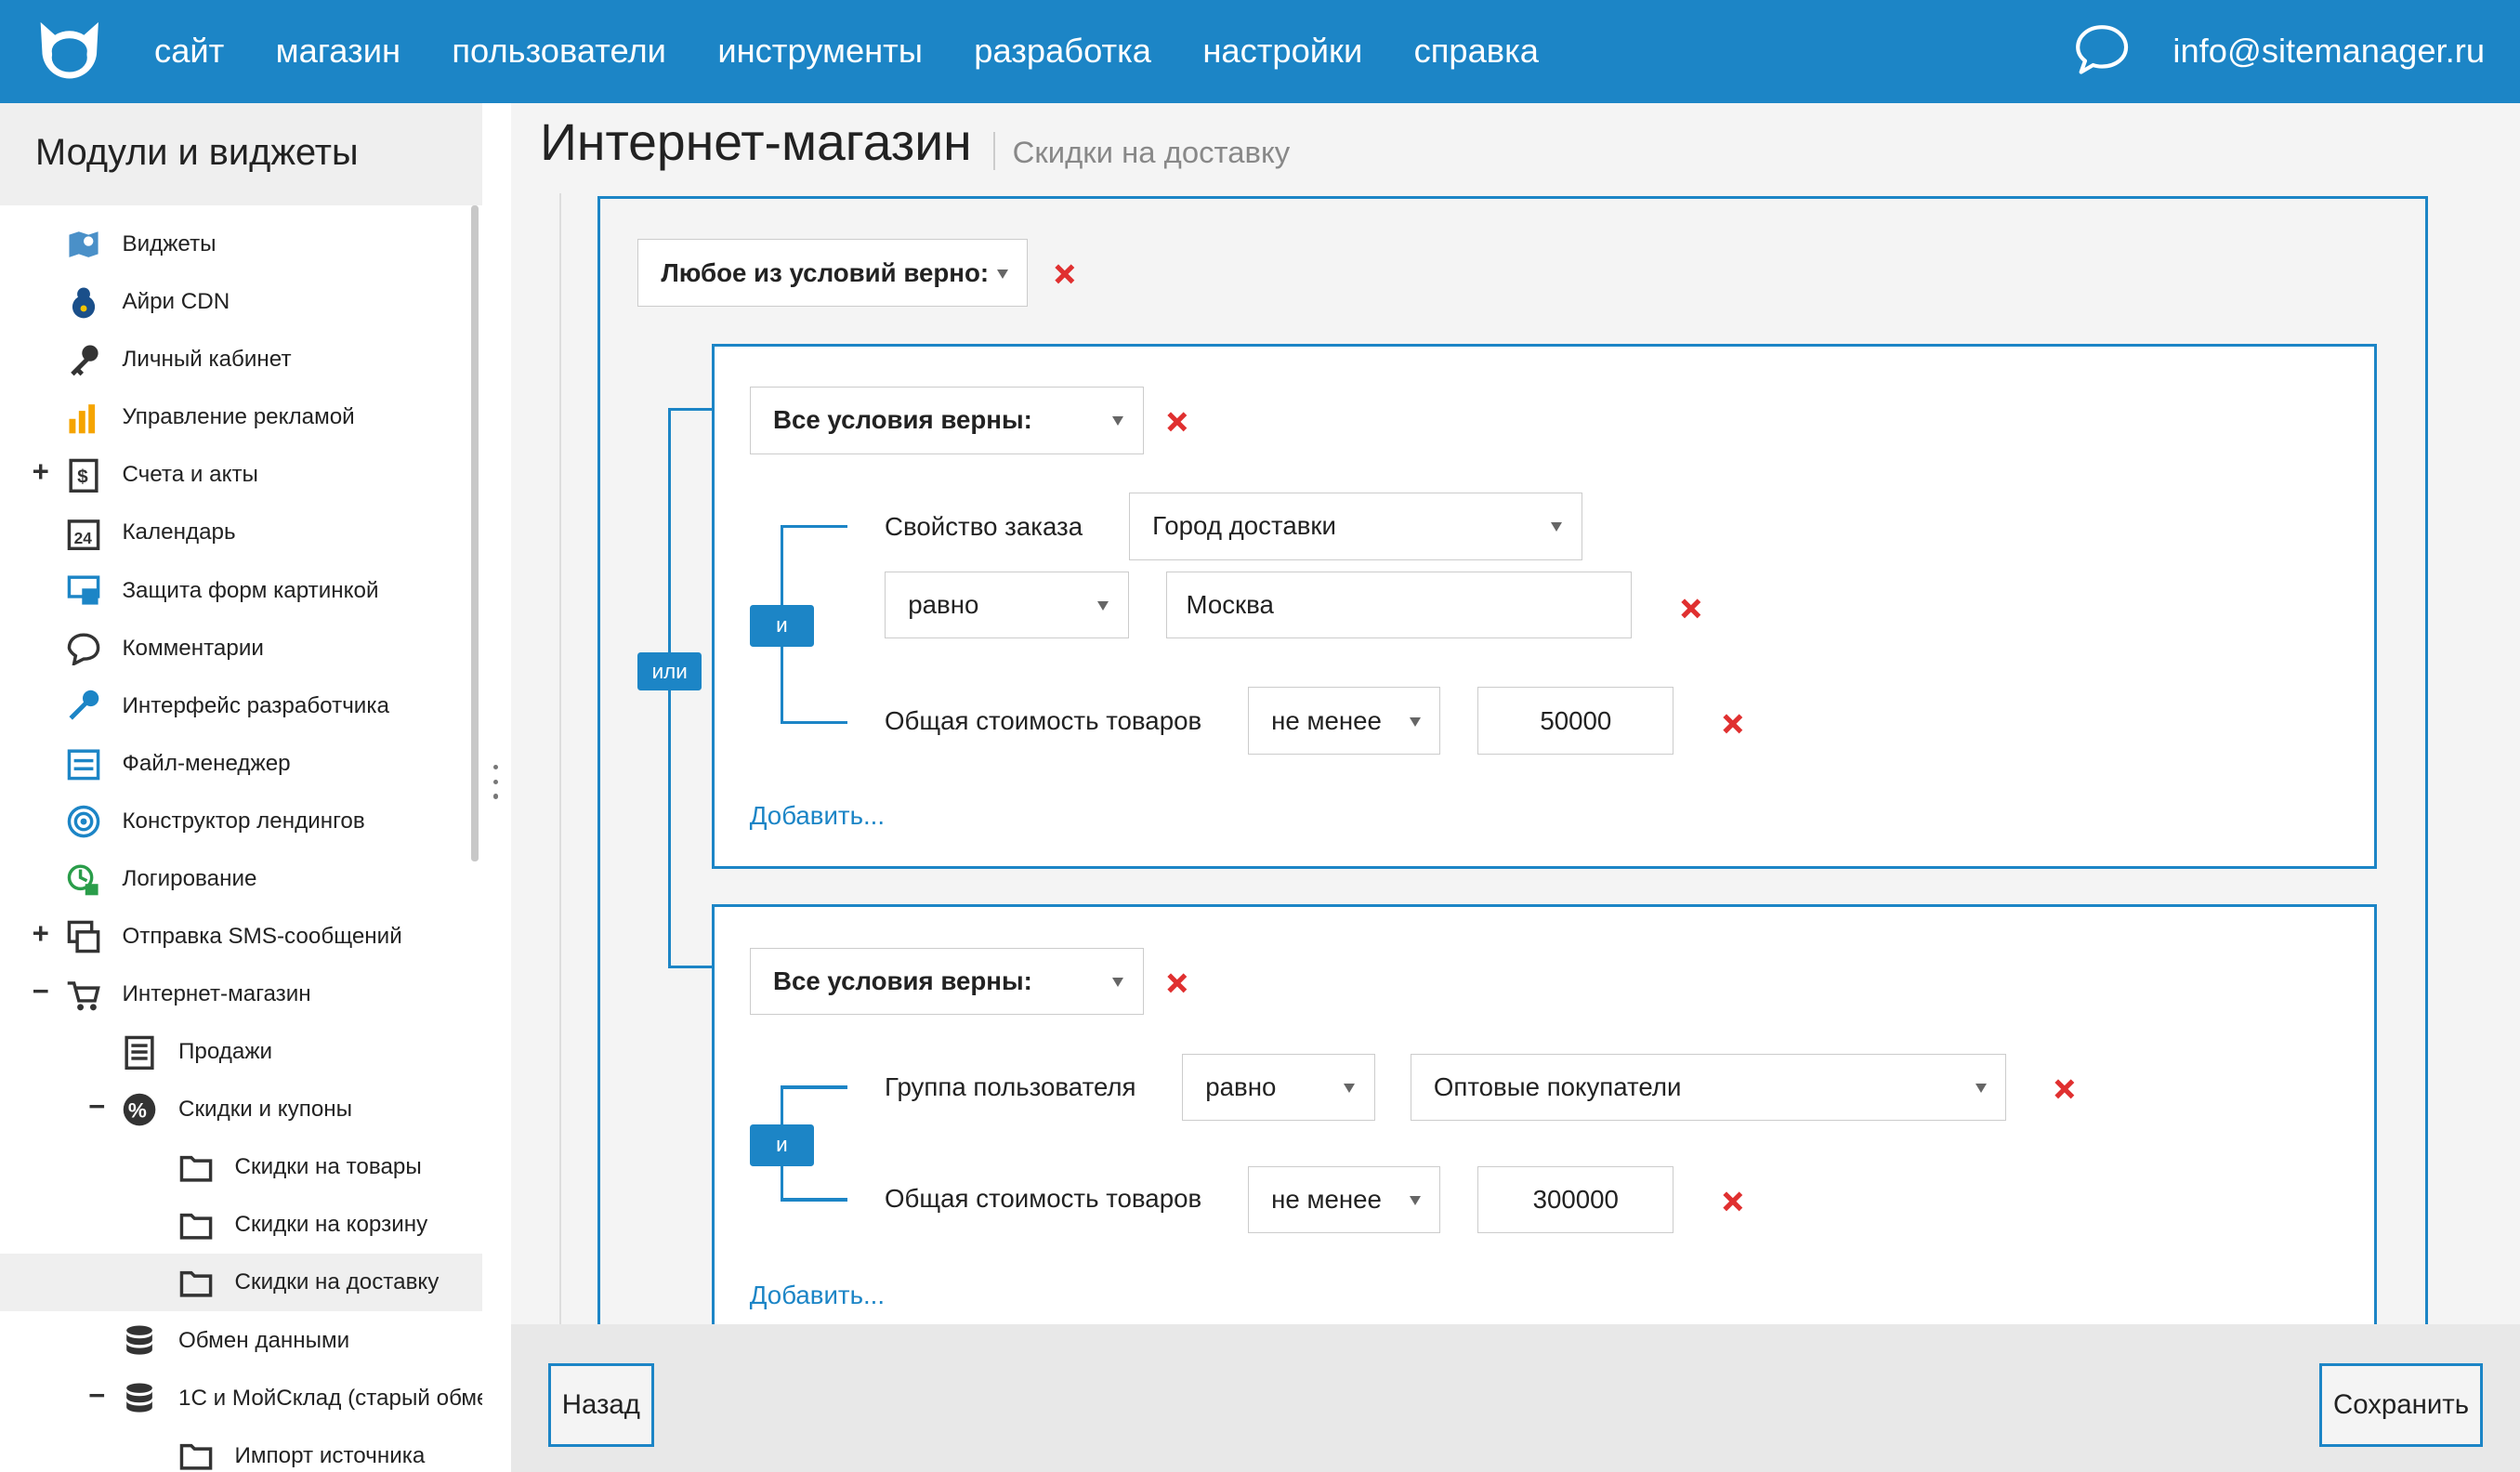 The image size is (2520, 1472). I want to click on sidebar-item-label: Обмен данными, so click(263, 1340).